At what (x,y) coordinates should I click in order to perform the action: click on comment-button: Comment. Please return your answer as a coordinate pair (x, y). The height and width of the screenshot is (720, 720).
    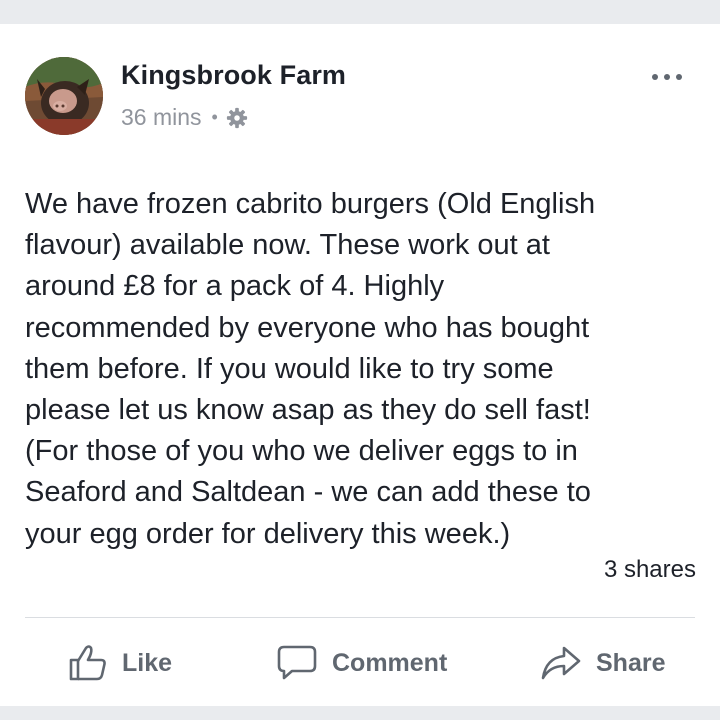
    Looking at the image, I should click on (361, 663).